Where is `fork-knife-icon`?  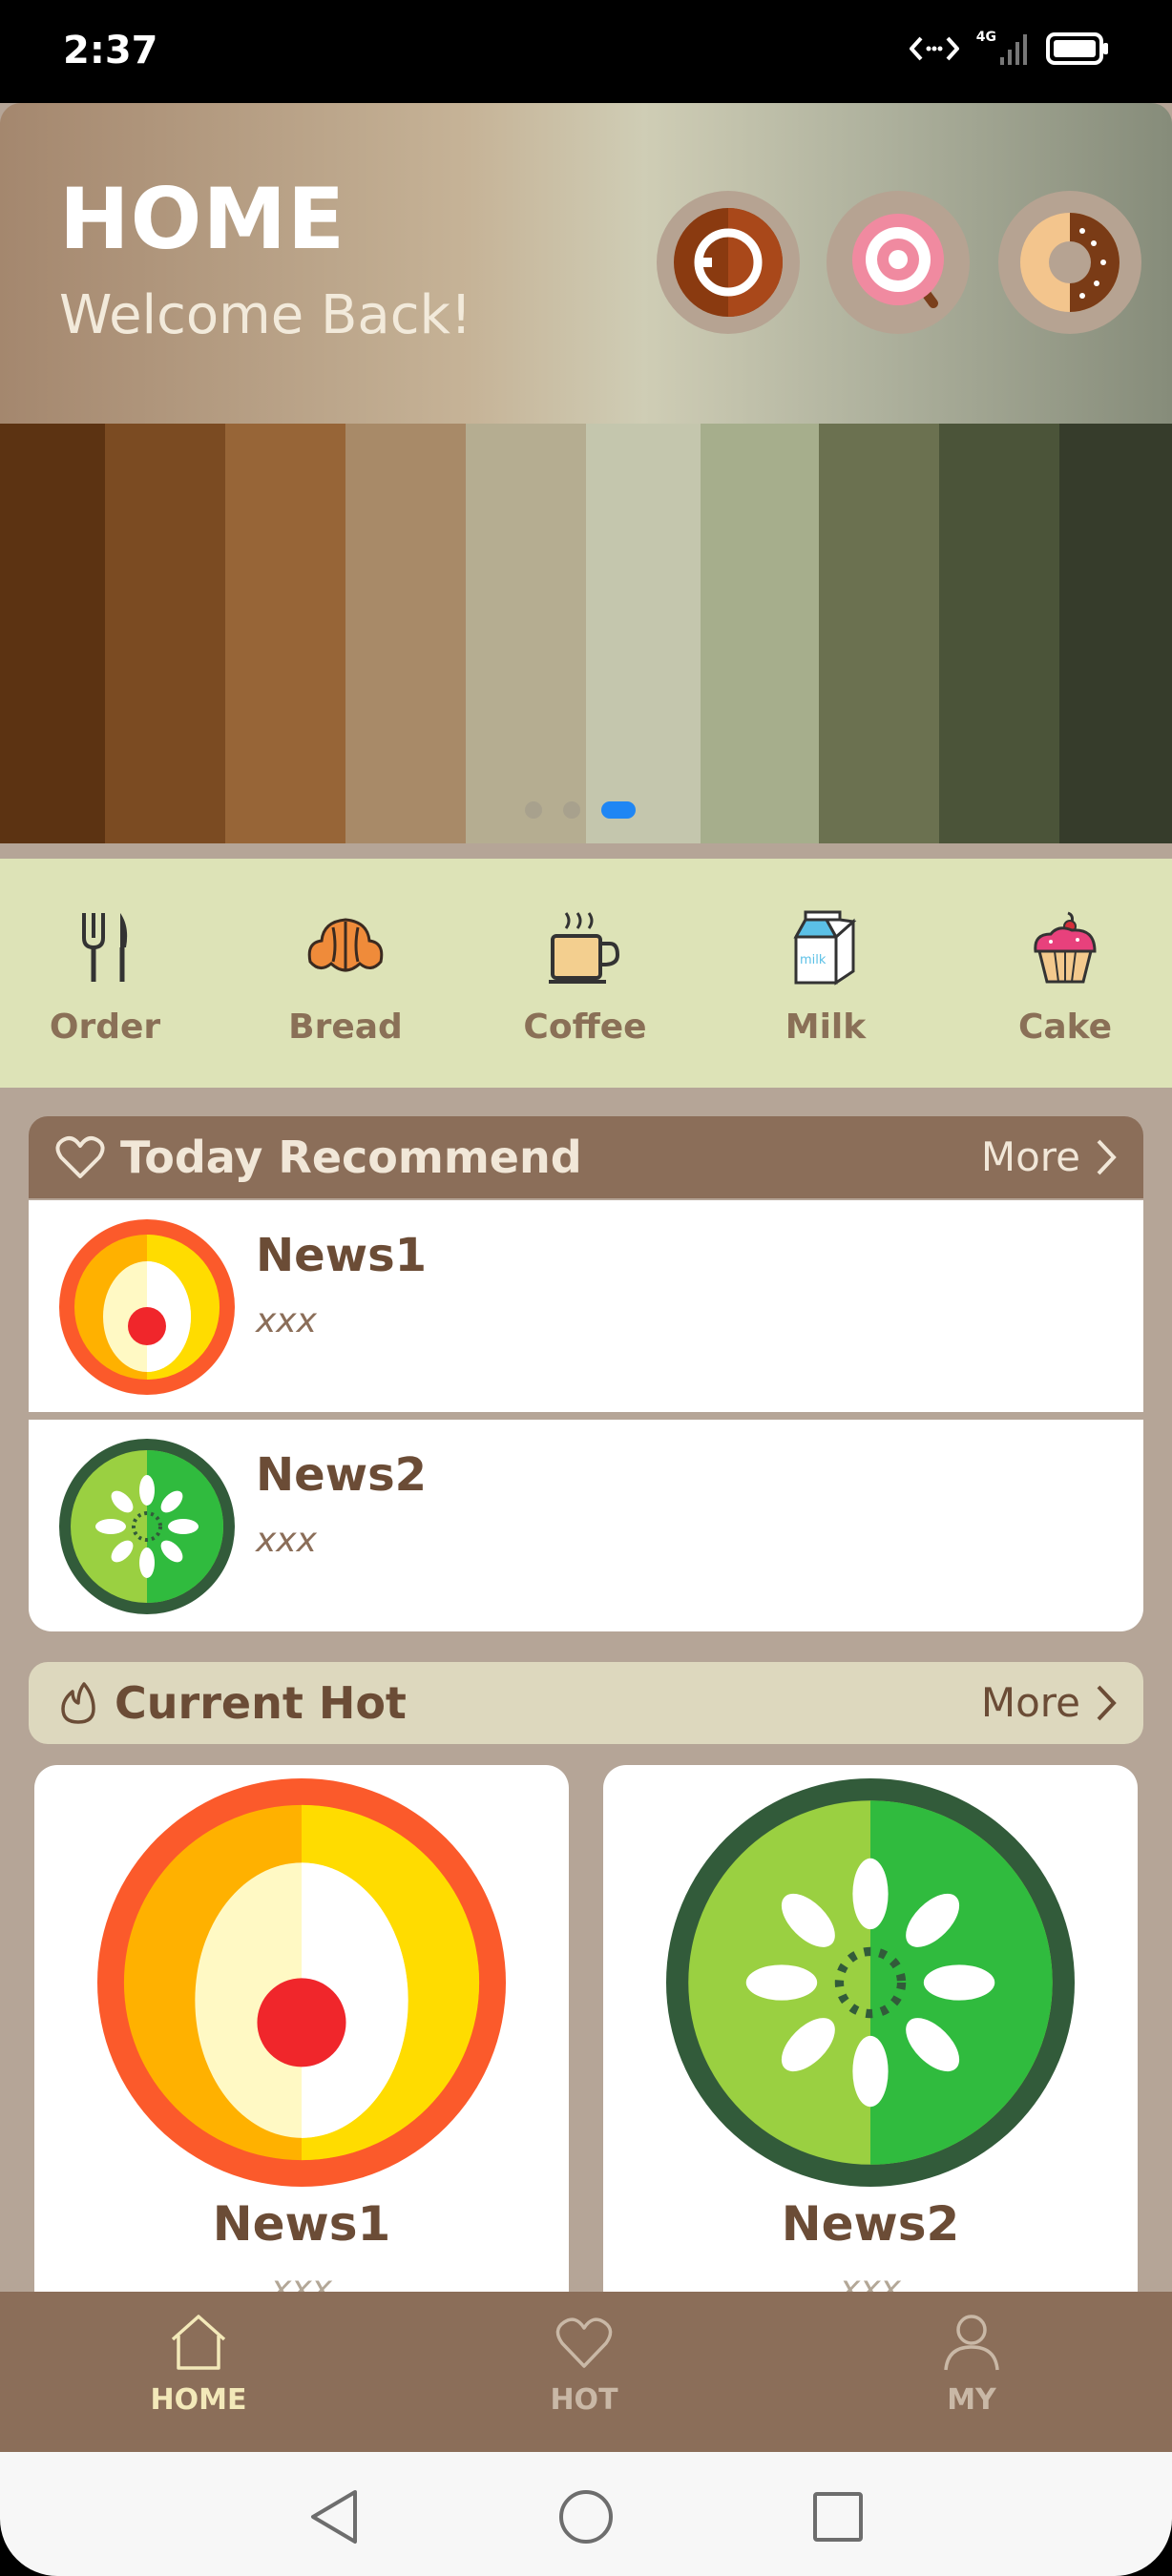 fork-knife-icon is located at coordinates (105, 947).